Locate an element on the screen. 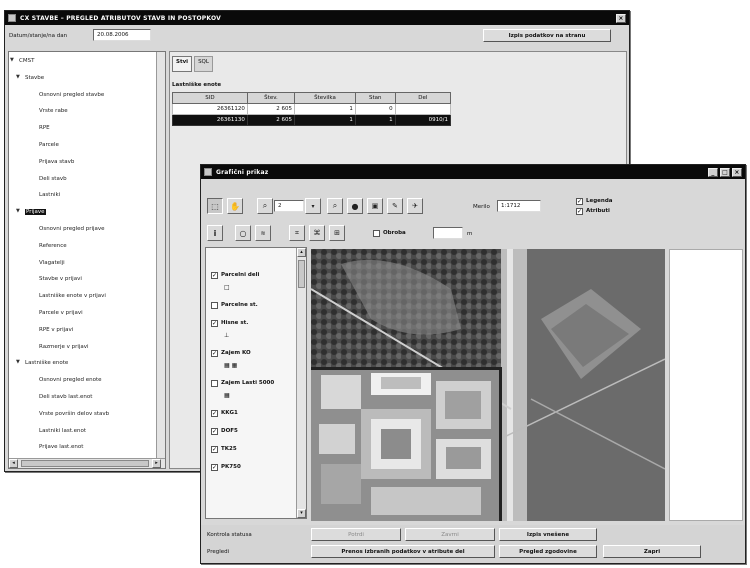 The width and height of the screenshot is (750, 568). layer-label: KKG1 is located at coordinates (229, 413).